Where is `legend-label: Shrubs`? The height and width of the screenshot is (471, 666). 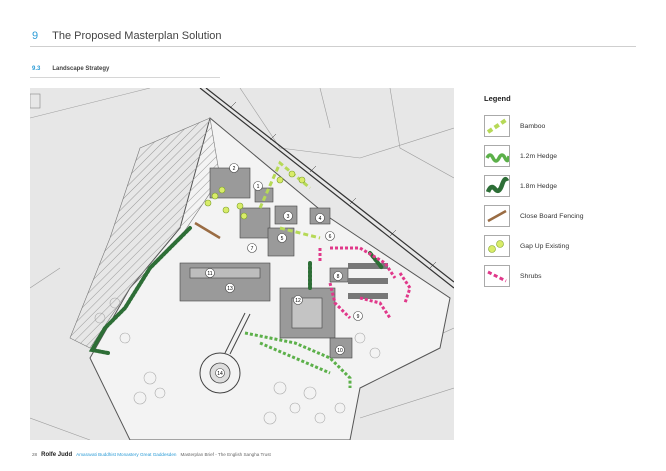 legend-label: Shrubs is located at coordinates (531, 276).